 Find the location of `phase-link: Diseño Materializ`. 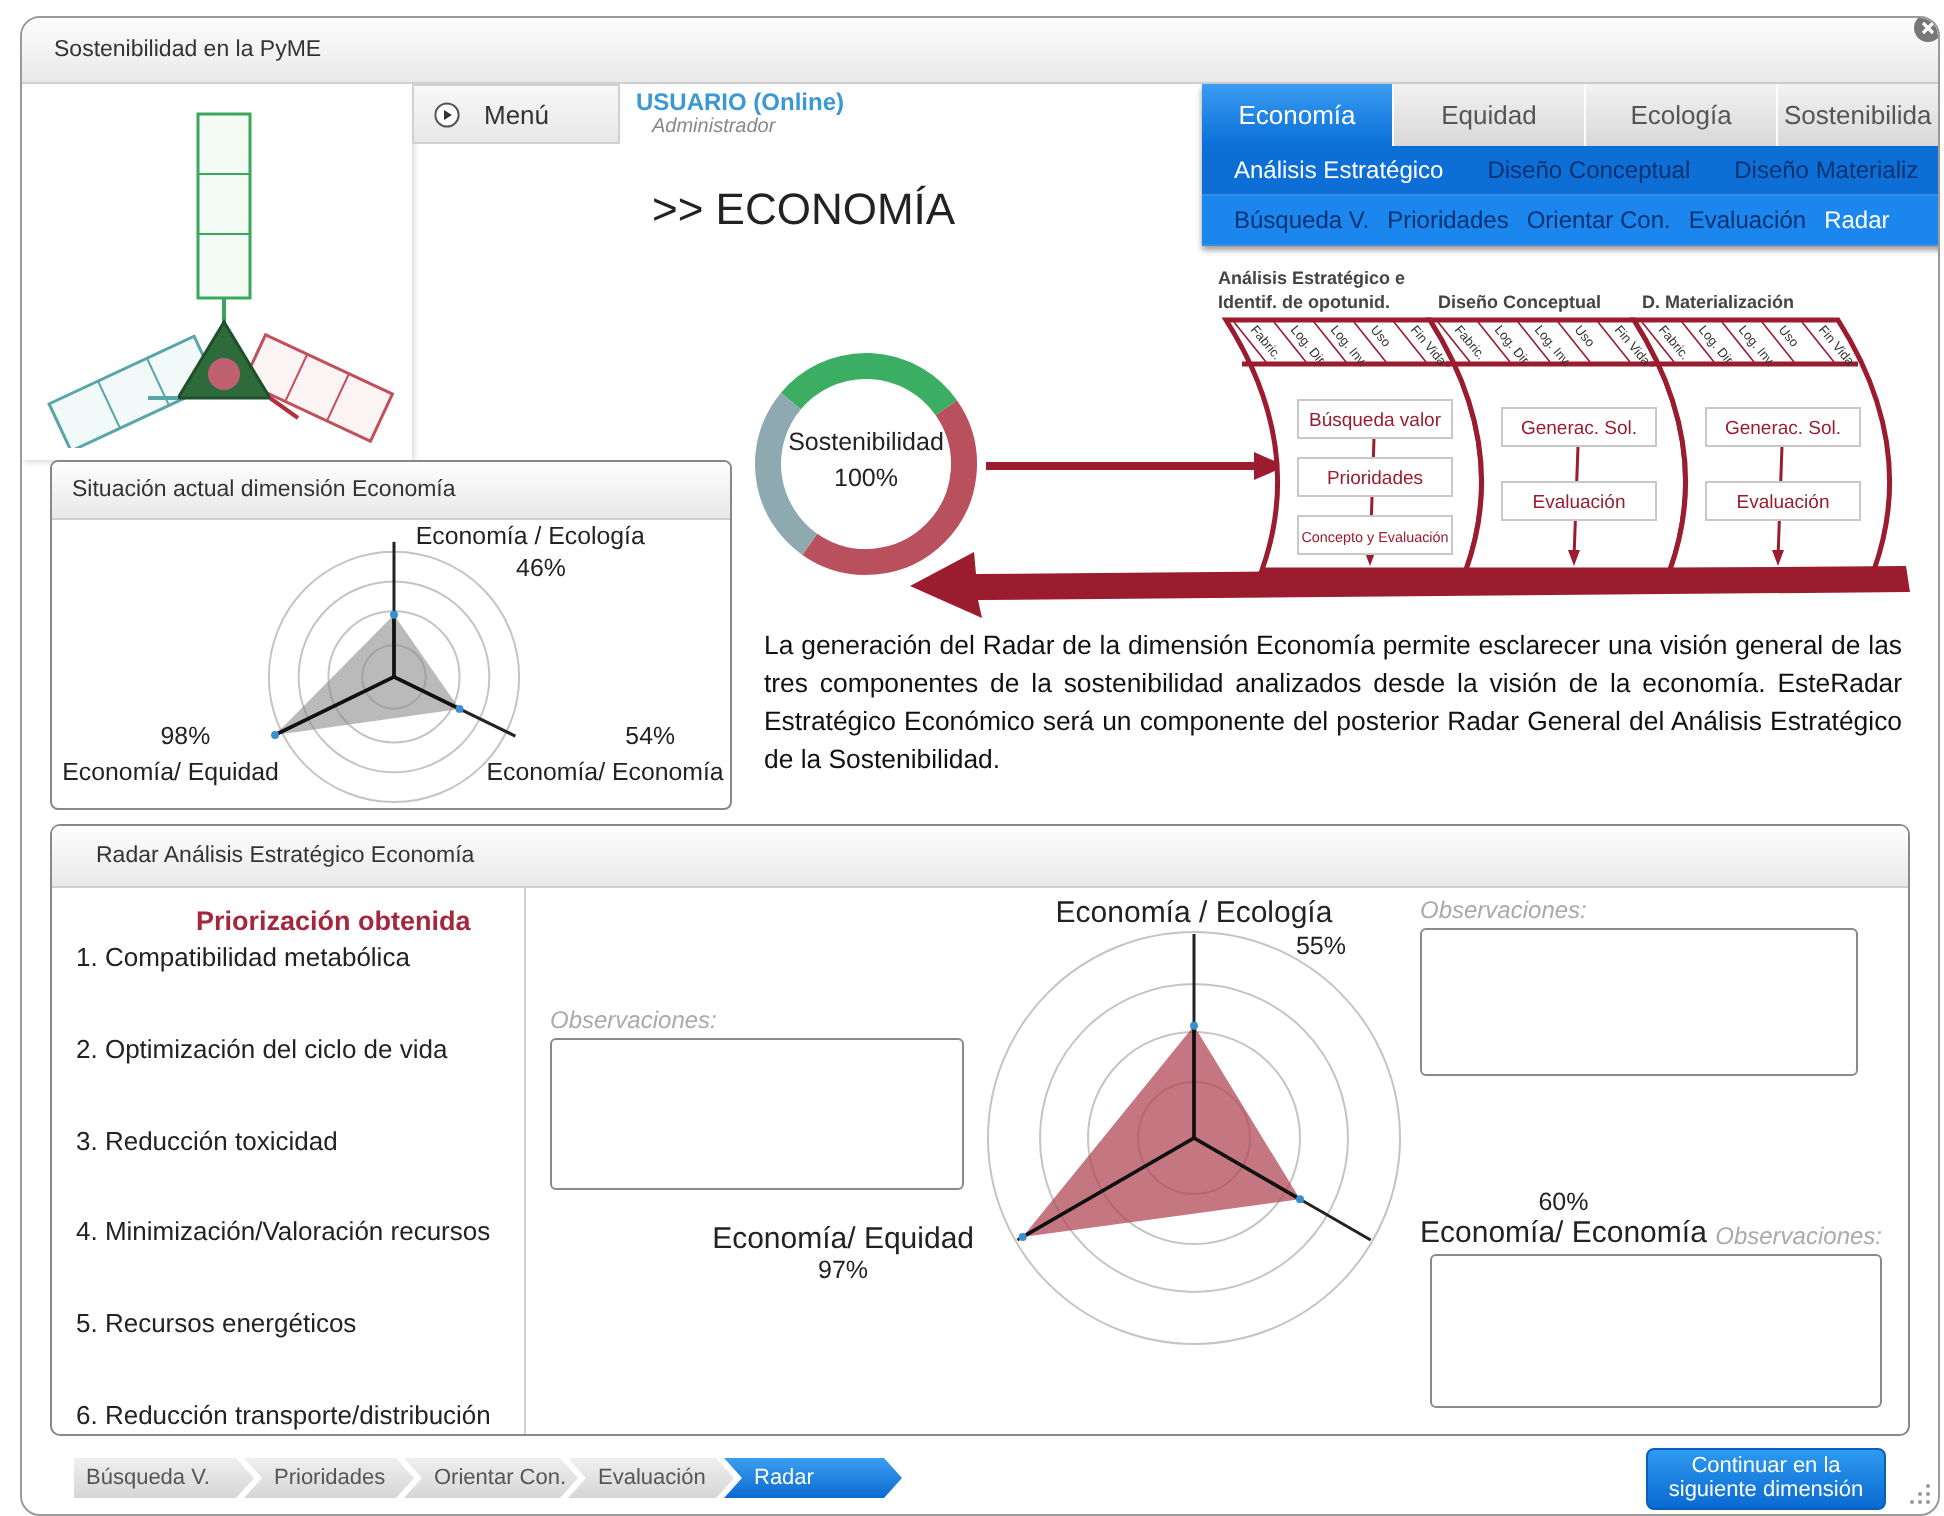

phase-link: Diseño Materializ is located at coordinates (1826, 169).